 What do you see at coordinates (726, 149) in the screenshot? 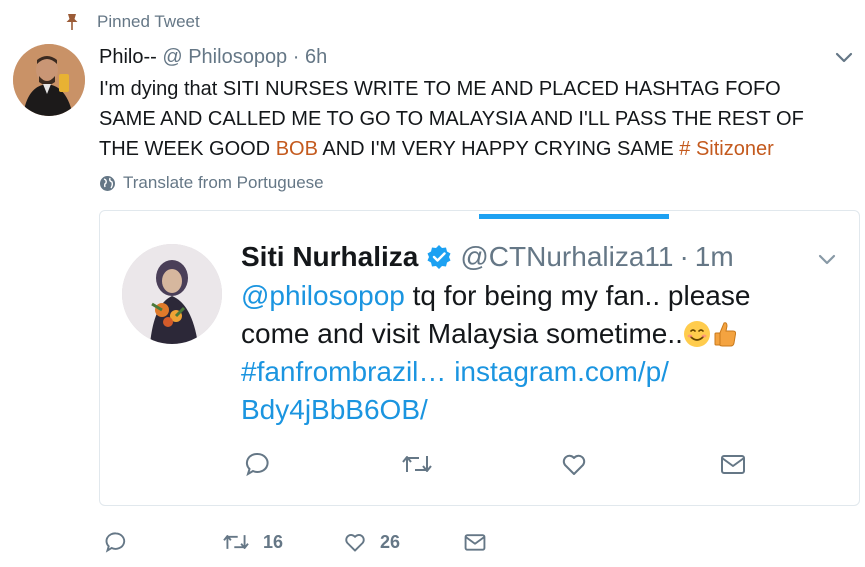
I see `tweet-hashtag-sitizoner: # Sitizoner` at bounding box center [726, 149].